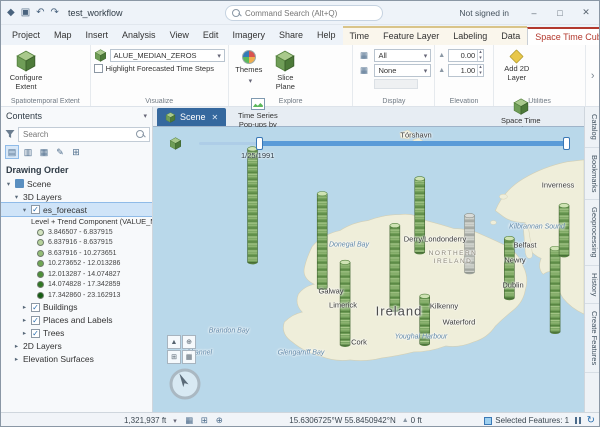 Image resolution: width=600 pixels, height=427 pixels. I want to click on minimize-button: –, so click(534, 12).